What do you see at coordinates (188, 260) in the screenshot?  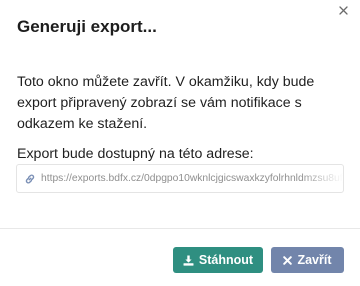 I see `download-icon` at bounding box center [188, 260].